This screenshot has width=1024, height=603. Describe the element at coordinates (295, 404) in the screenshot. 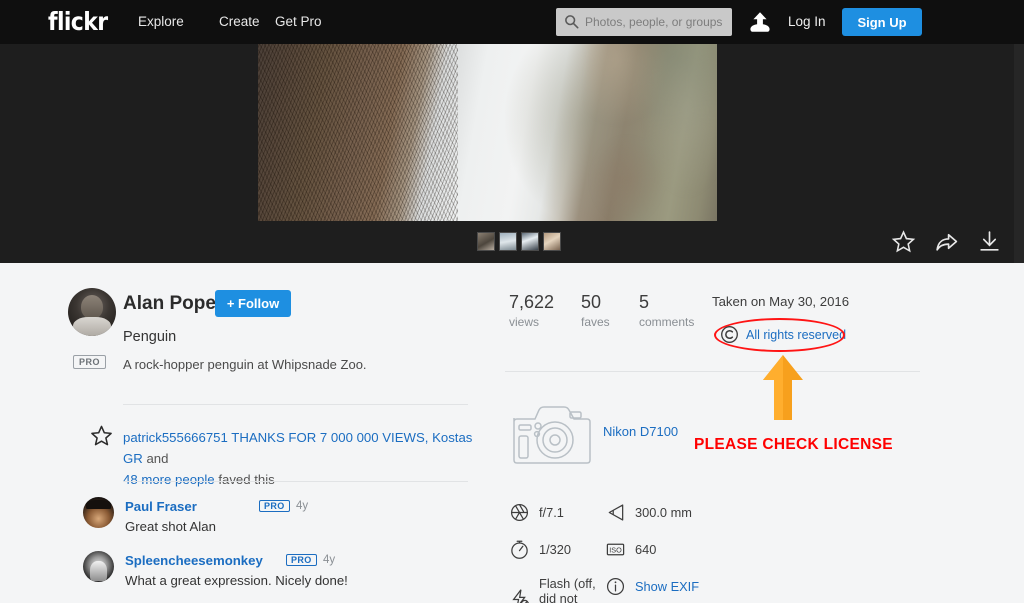

I see `divider-above-faves` at that location.